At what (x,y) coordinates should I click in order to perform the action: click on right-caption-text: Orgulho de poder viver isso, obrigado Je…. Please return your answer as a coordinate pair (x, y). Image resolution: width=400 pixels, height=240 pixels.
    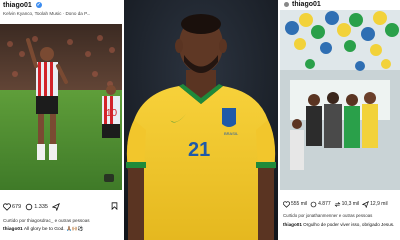
    Looking at the image, I should click on (349, 224).